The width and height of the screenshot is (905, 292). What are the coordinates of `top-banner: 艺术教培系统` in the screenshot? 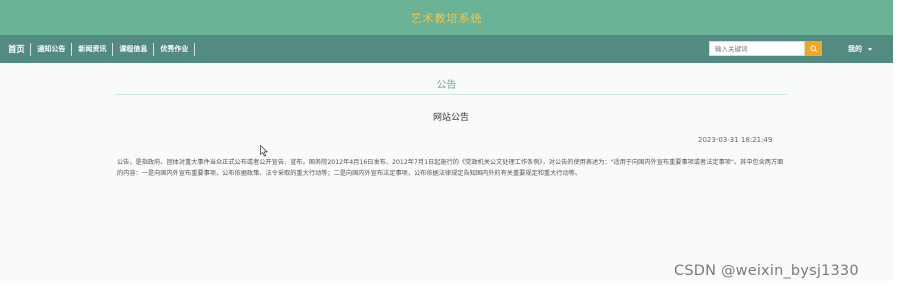 It's located at (446, 17).